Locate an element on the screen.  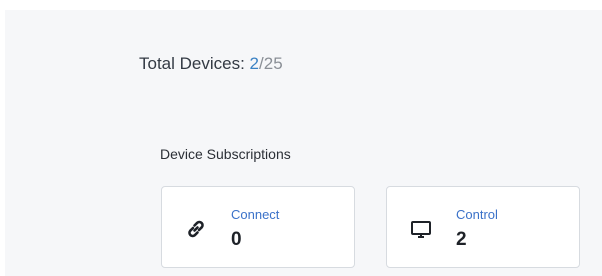
connect-title: Connect is located at coordinates (255, 214).